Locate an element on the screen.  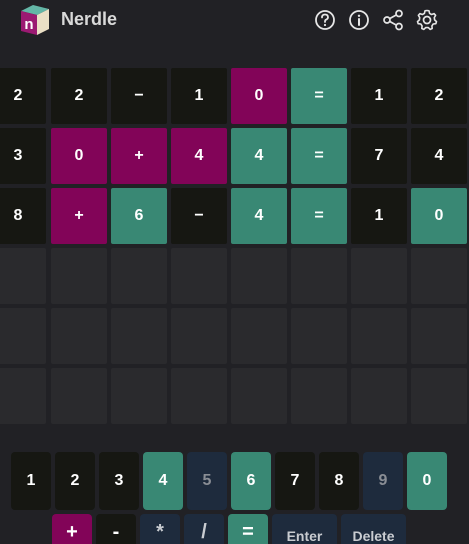
key-multiply: * is located at coordinates (160, 529).